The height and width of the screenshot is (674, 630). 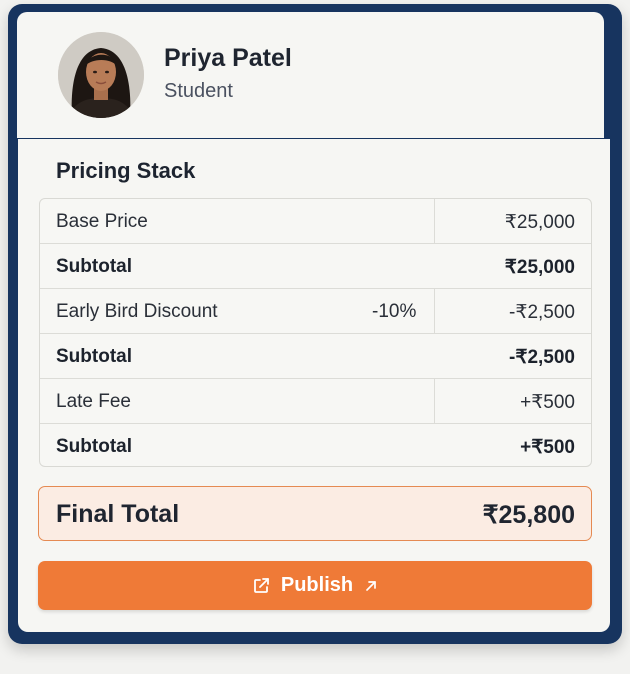 I want to click on user-role: Student, so click(x=198, y=91).